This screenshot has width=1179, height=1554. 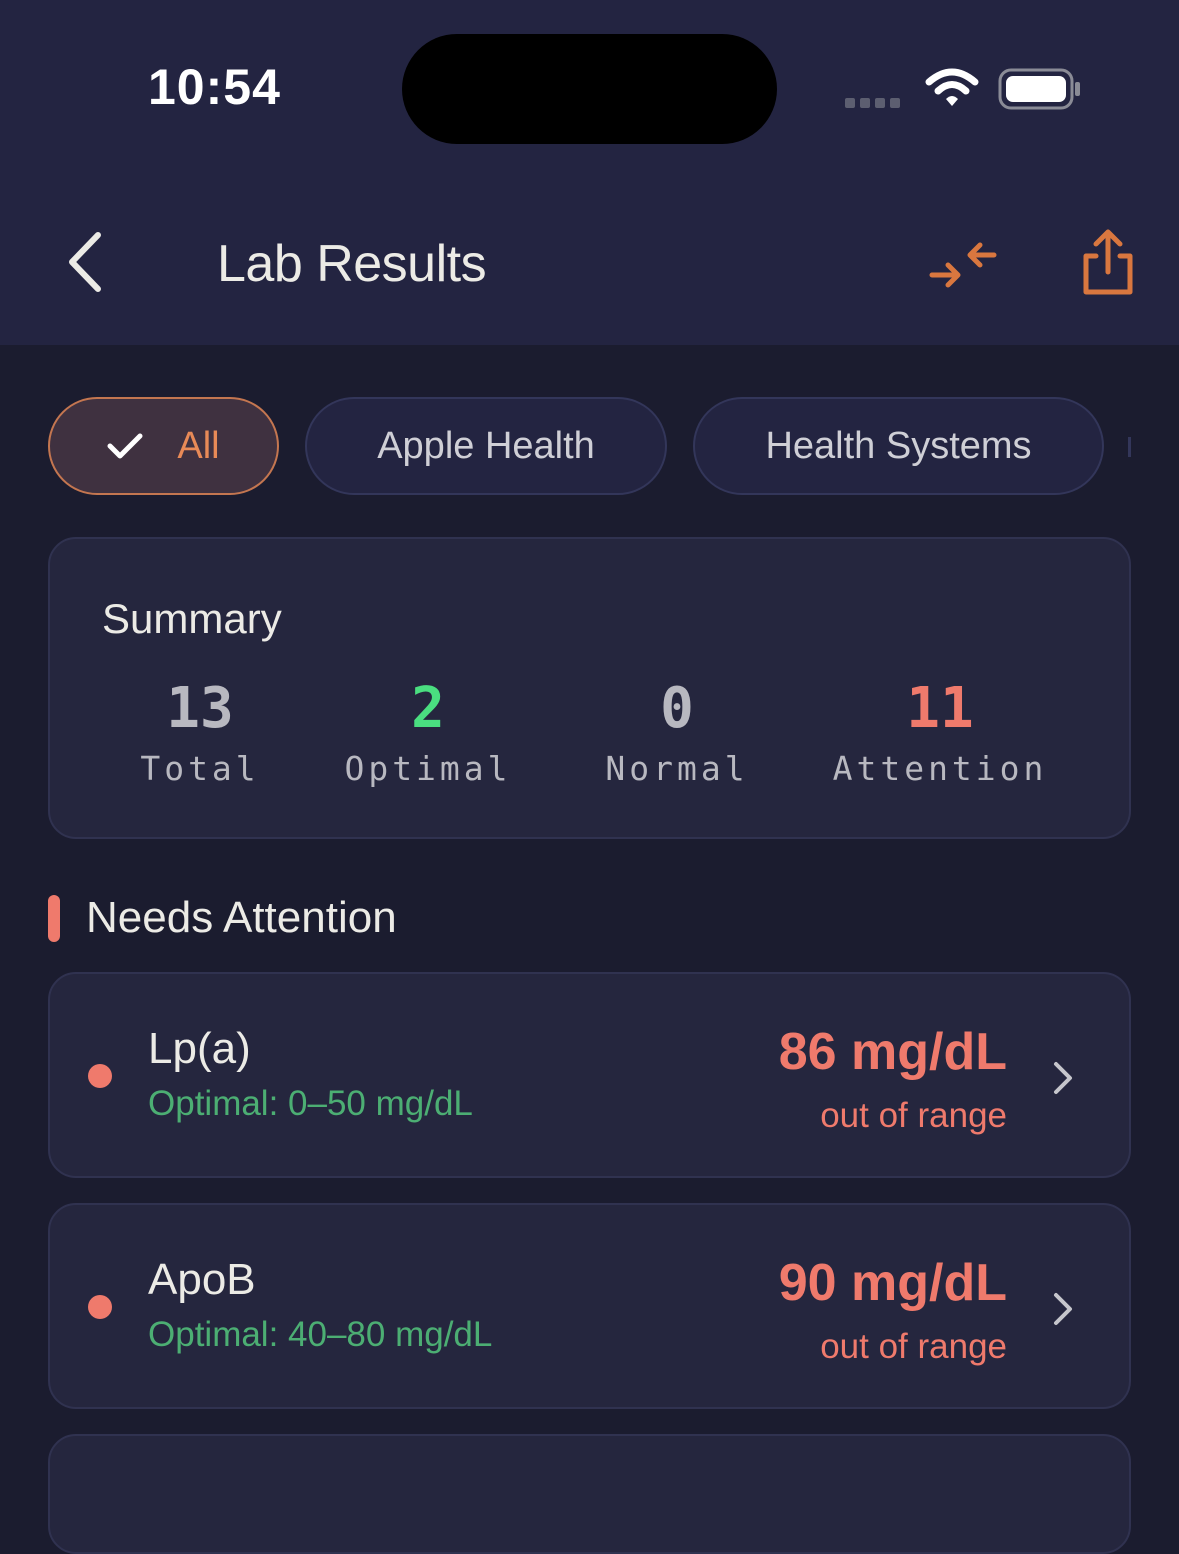 What do you see at coordinates (892, 1052) in the screenshot?
I see `result-value: 86 mg/dL` at bounding box center [892, 1052].